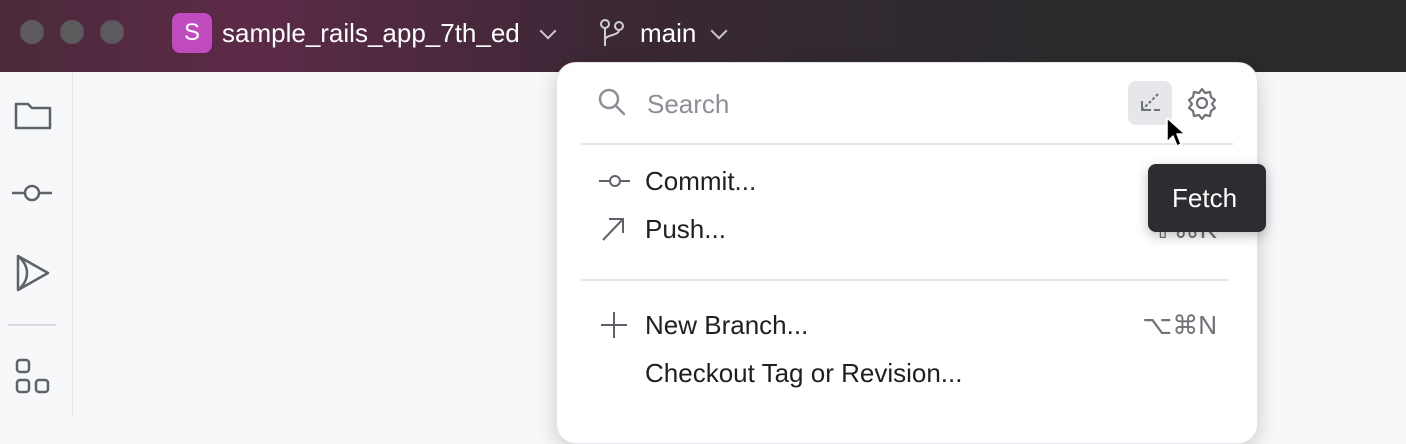  I want to click on gear-icon, so click(1202, 103).